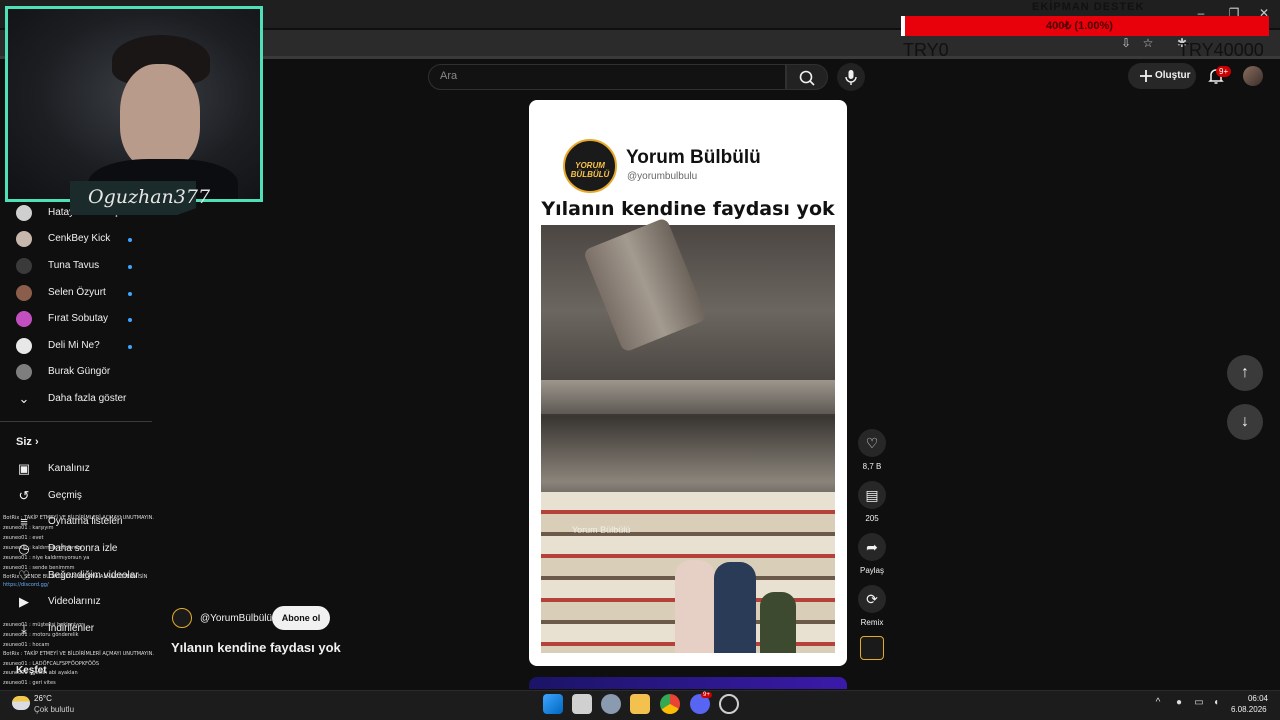 Image resolution: width=1280 pixels, height=720 pixels. I want to click on subscribe-button: Abone ol, so click(301, 618).